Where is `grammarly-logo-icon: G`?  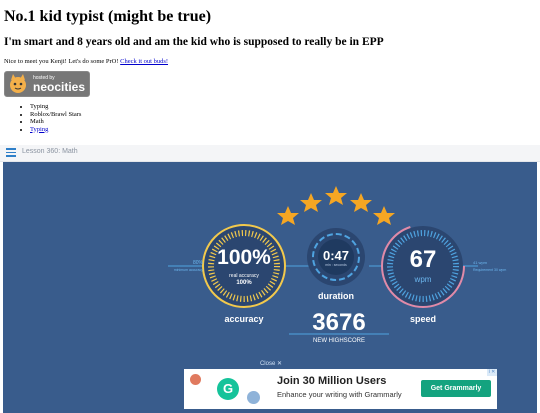 grammarly-logo-icon: G is located at coordinates (228, 389).